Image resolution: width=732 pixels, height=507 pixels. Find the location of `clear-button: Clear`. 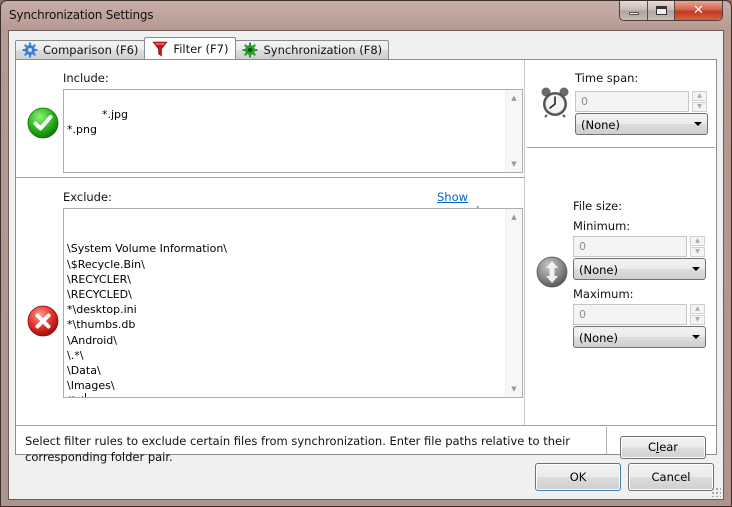

clear-button: Clear is located at coordinates (663, 447).